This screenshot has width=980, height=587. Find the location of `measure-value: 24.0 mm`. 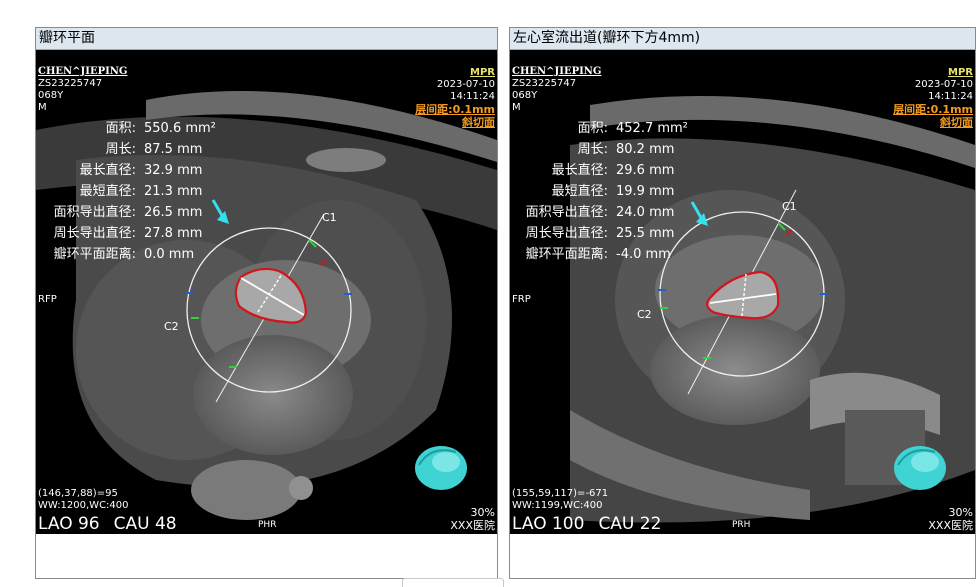

measure-value: 24.0 mm is located at coordinates (645, 212).